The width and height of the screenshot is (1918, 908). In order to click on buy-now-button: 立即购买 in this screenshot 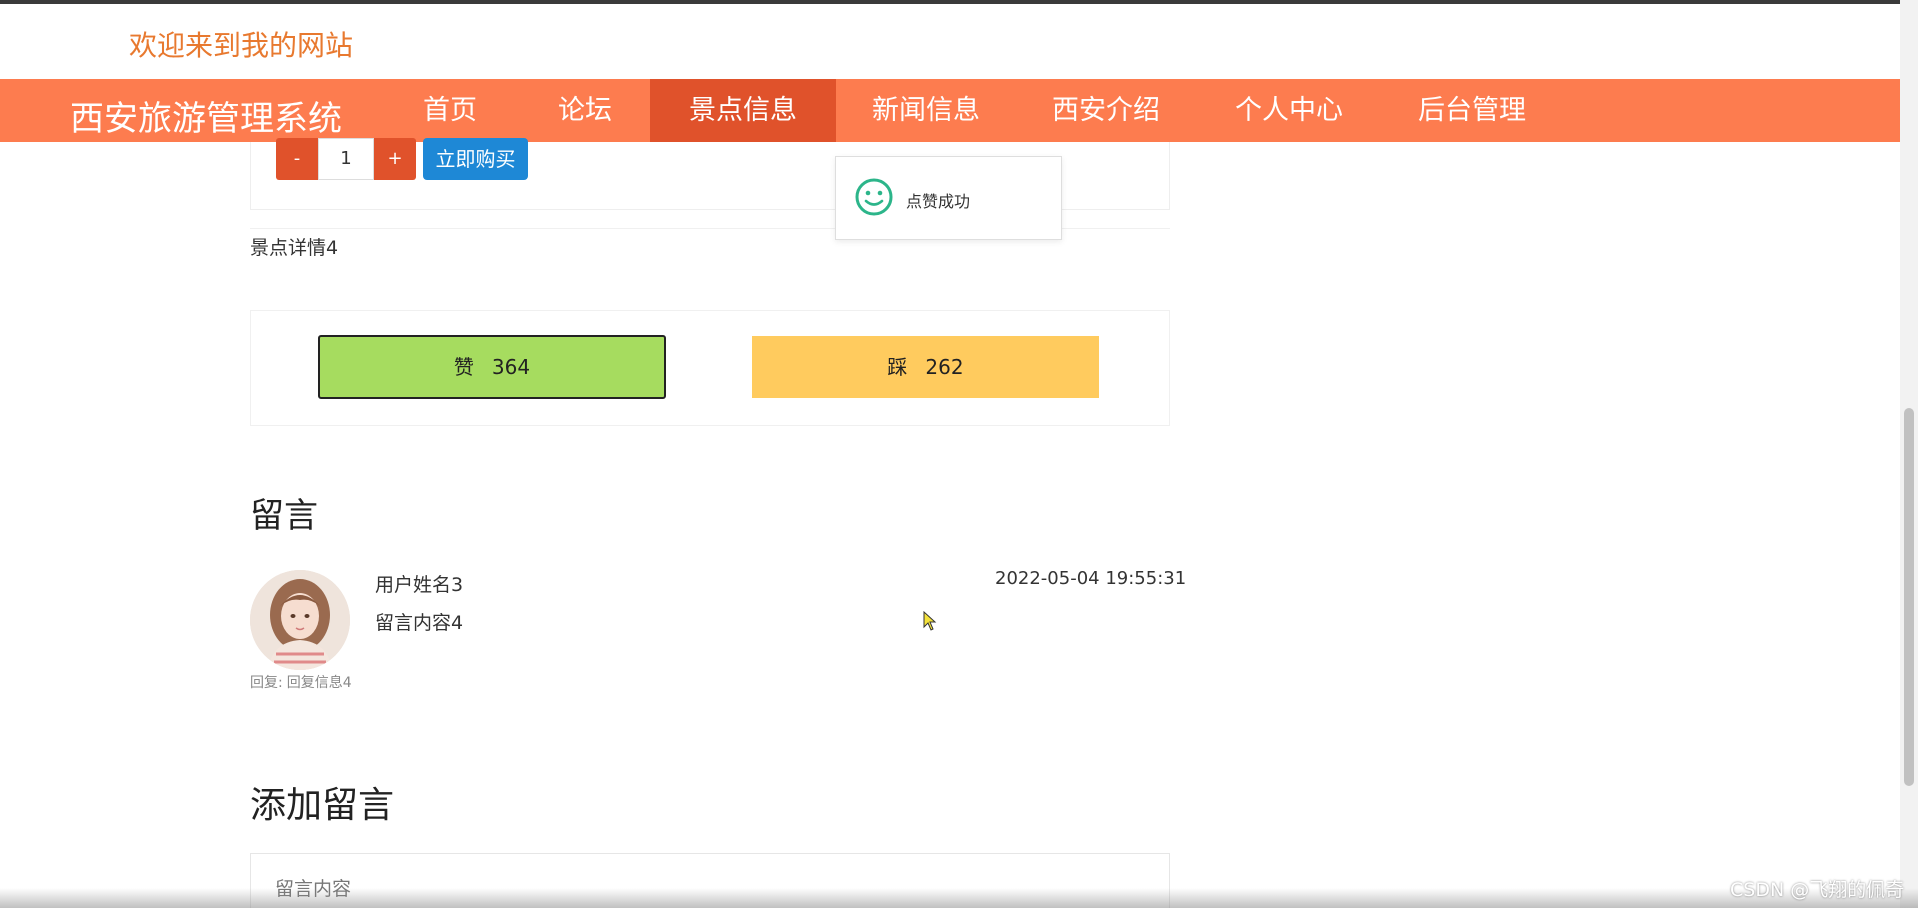, I will do `click(475, 159)`.